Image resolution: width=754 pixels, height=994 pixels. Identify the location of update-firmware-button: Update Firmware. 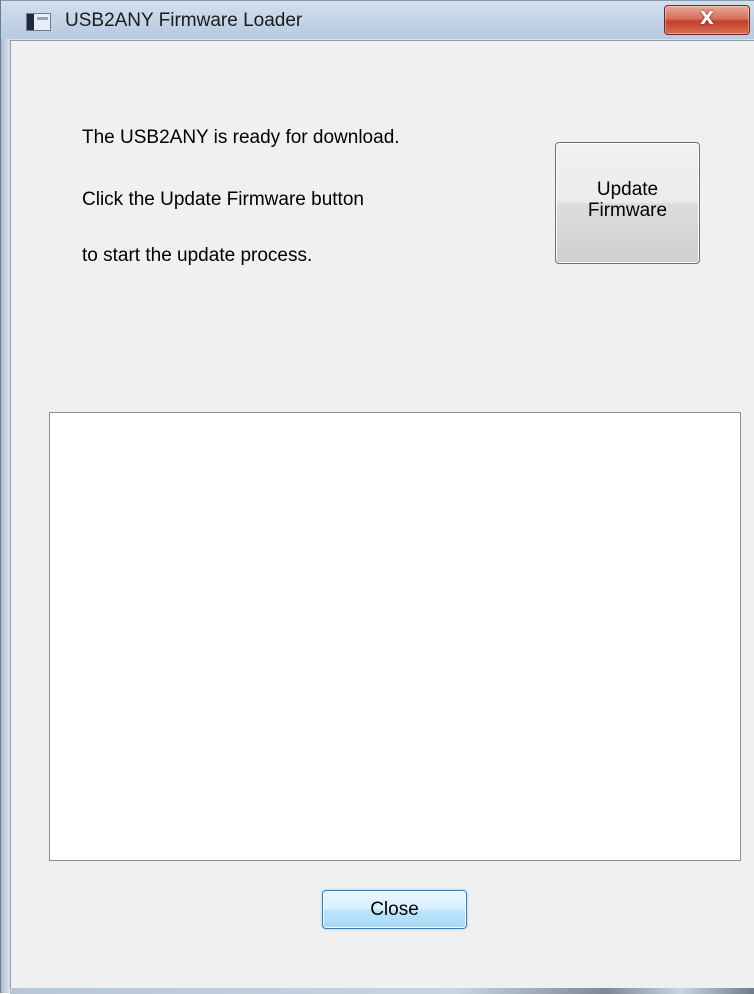
(627, 203).